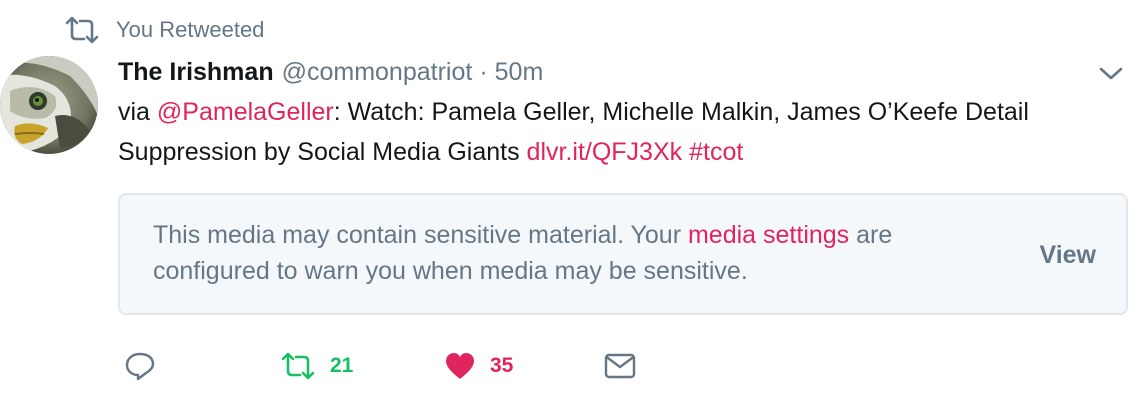 The image size is (1144, 400). What do you see at coordinates (460, 366) in the screenshot?
I see `heart-icon` at bounding box center [460, 366].